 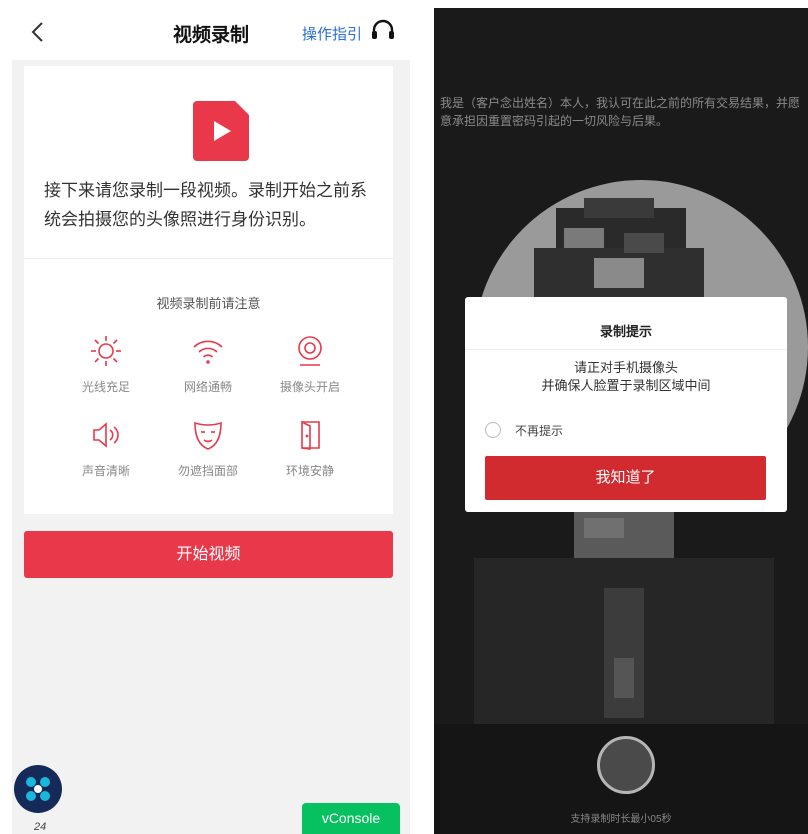 What do you see at coordinates (180, 219) in the screenshot?
I see `intro-line-2: 统会拍摄您的头像照进行身份识别。` at bounding box center [180, 219].